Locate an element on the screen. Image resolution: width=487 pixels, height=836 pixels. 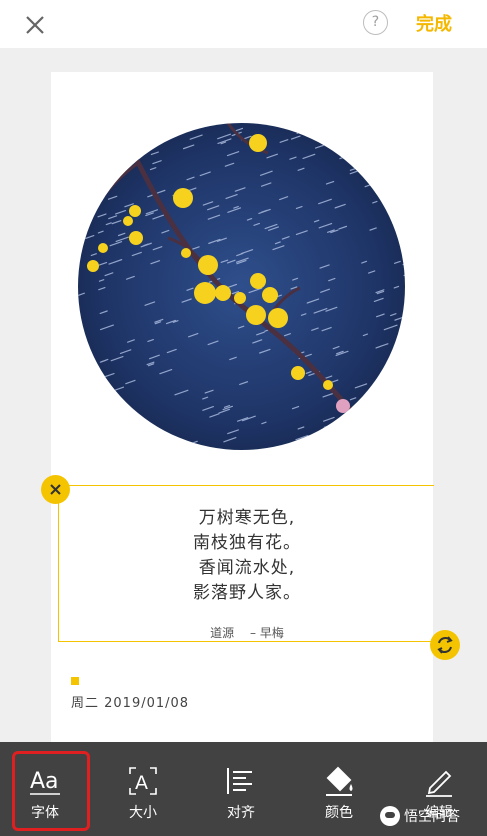
poem-title: – 早梅 is located at coordinates (267, 633).